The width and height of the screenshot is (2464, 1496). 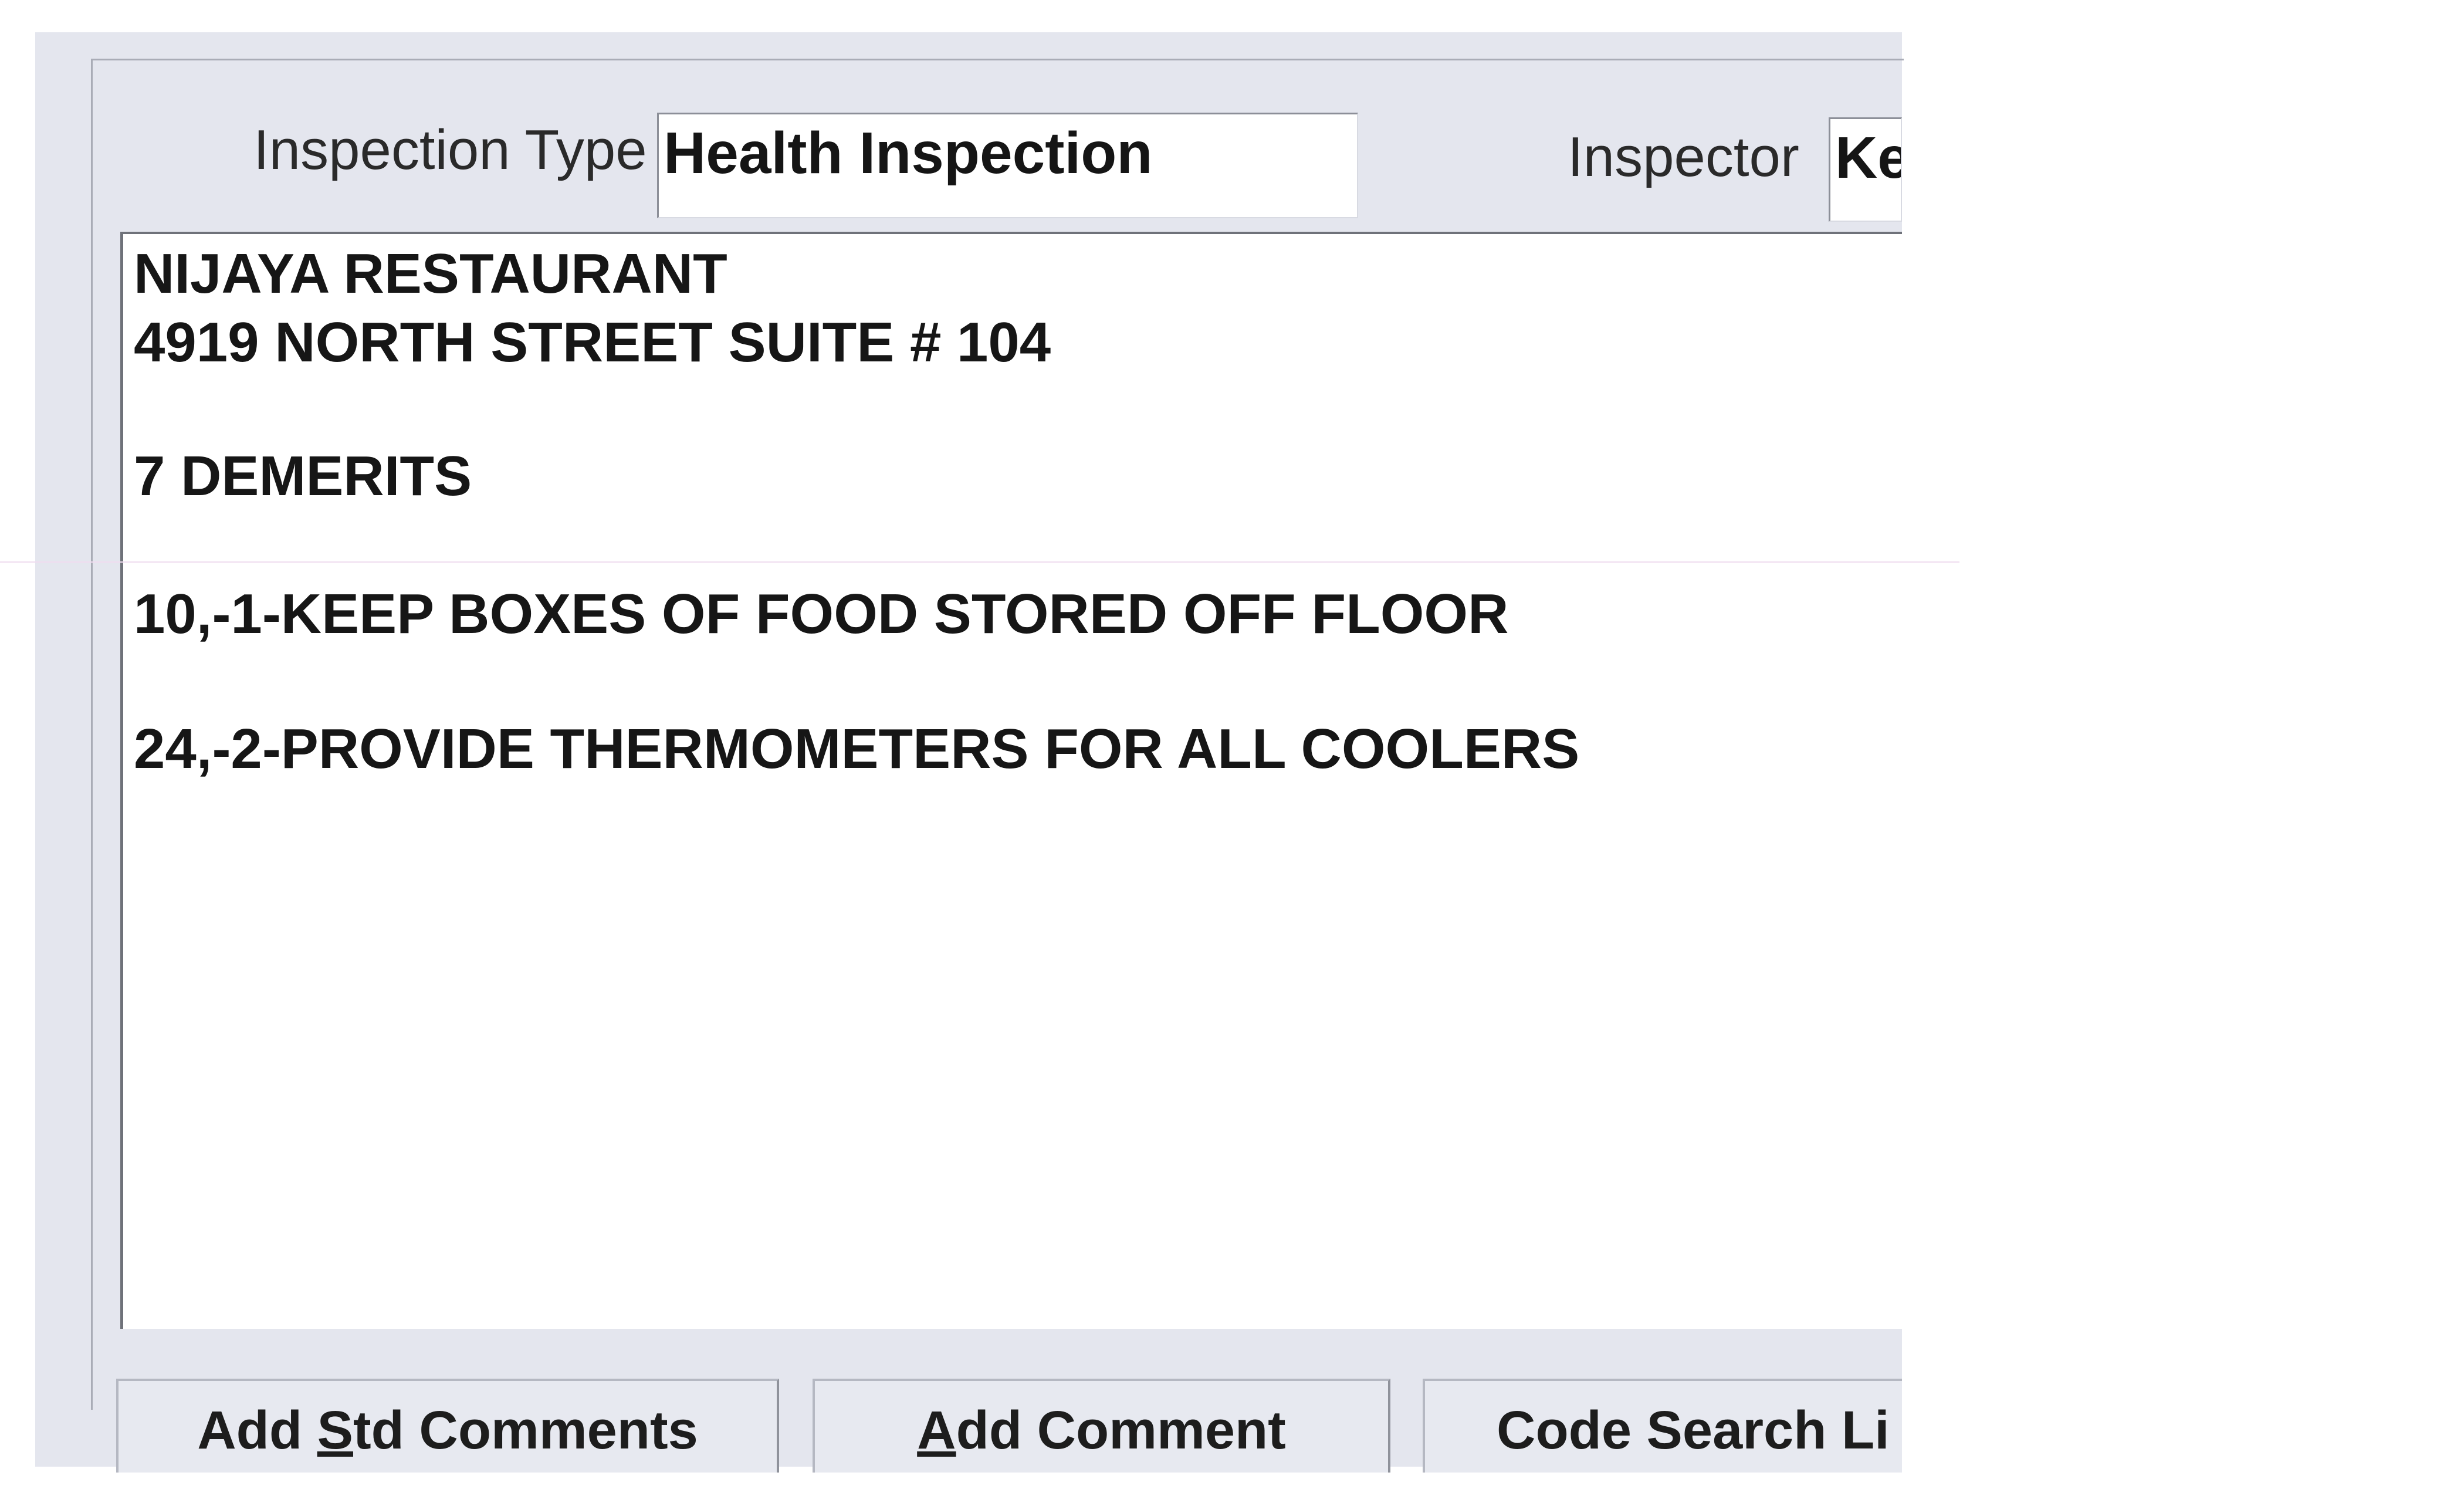 What do you see at coordinates (1684, 157) in the screenshot?
I see `inspector-label: Inspector` at bounding box center [1684, 157].